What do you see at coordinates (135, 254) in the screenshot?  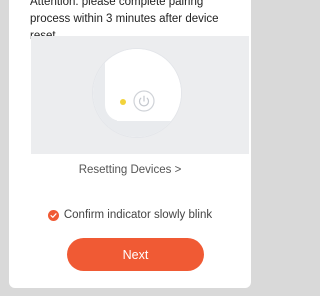 I see `next-button: Next` at bounding box center [135, 254].